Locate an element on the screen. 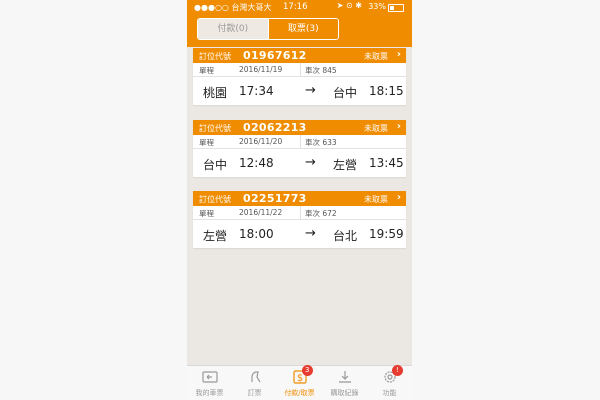  ticket-header: 訂位代號 02251773 未取票 › is located at coordinates (299, 198).